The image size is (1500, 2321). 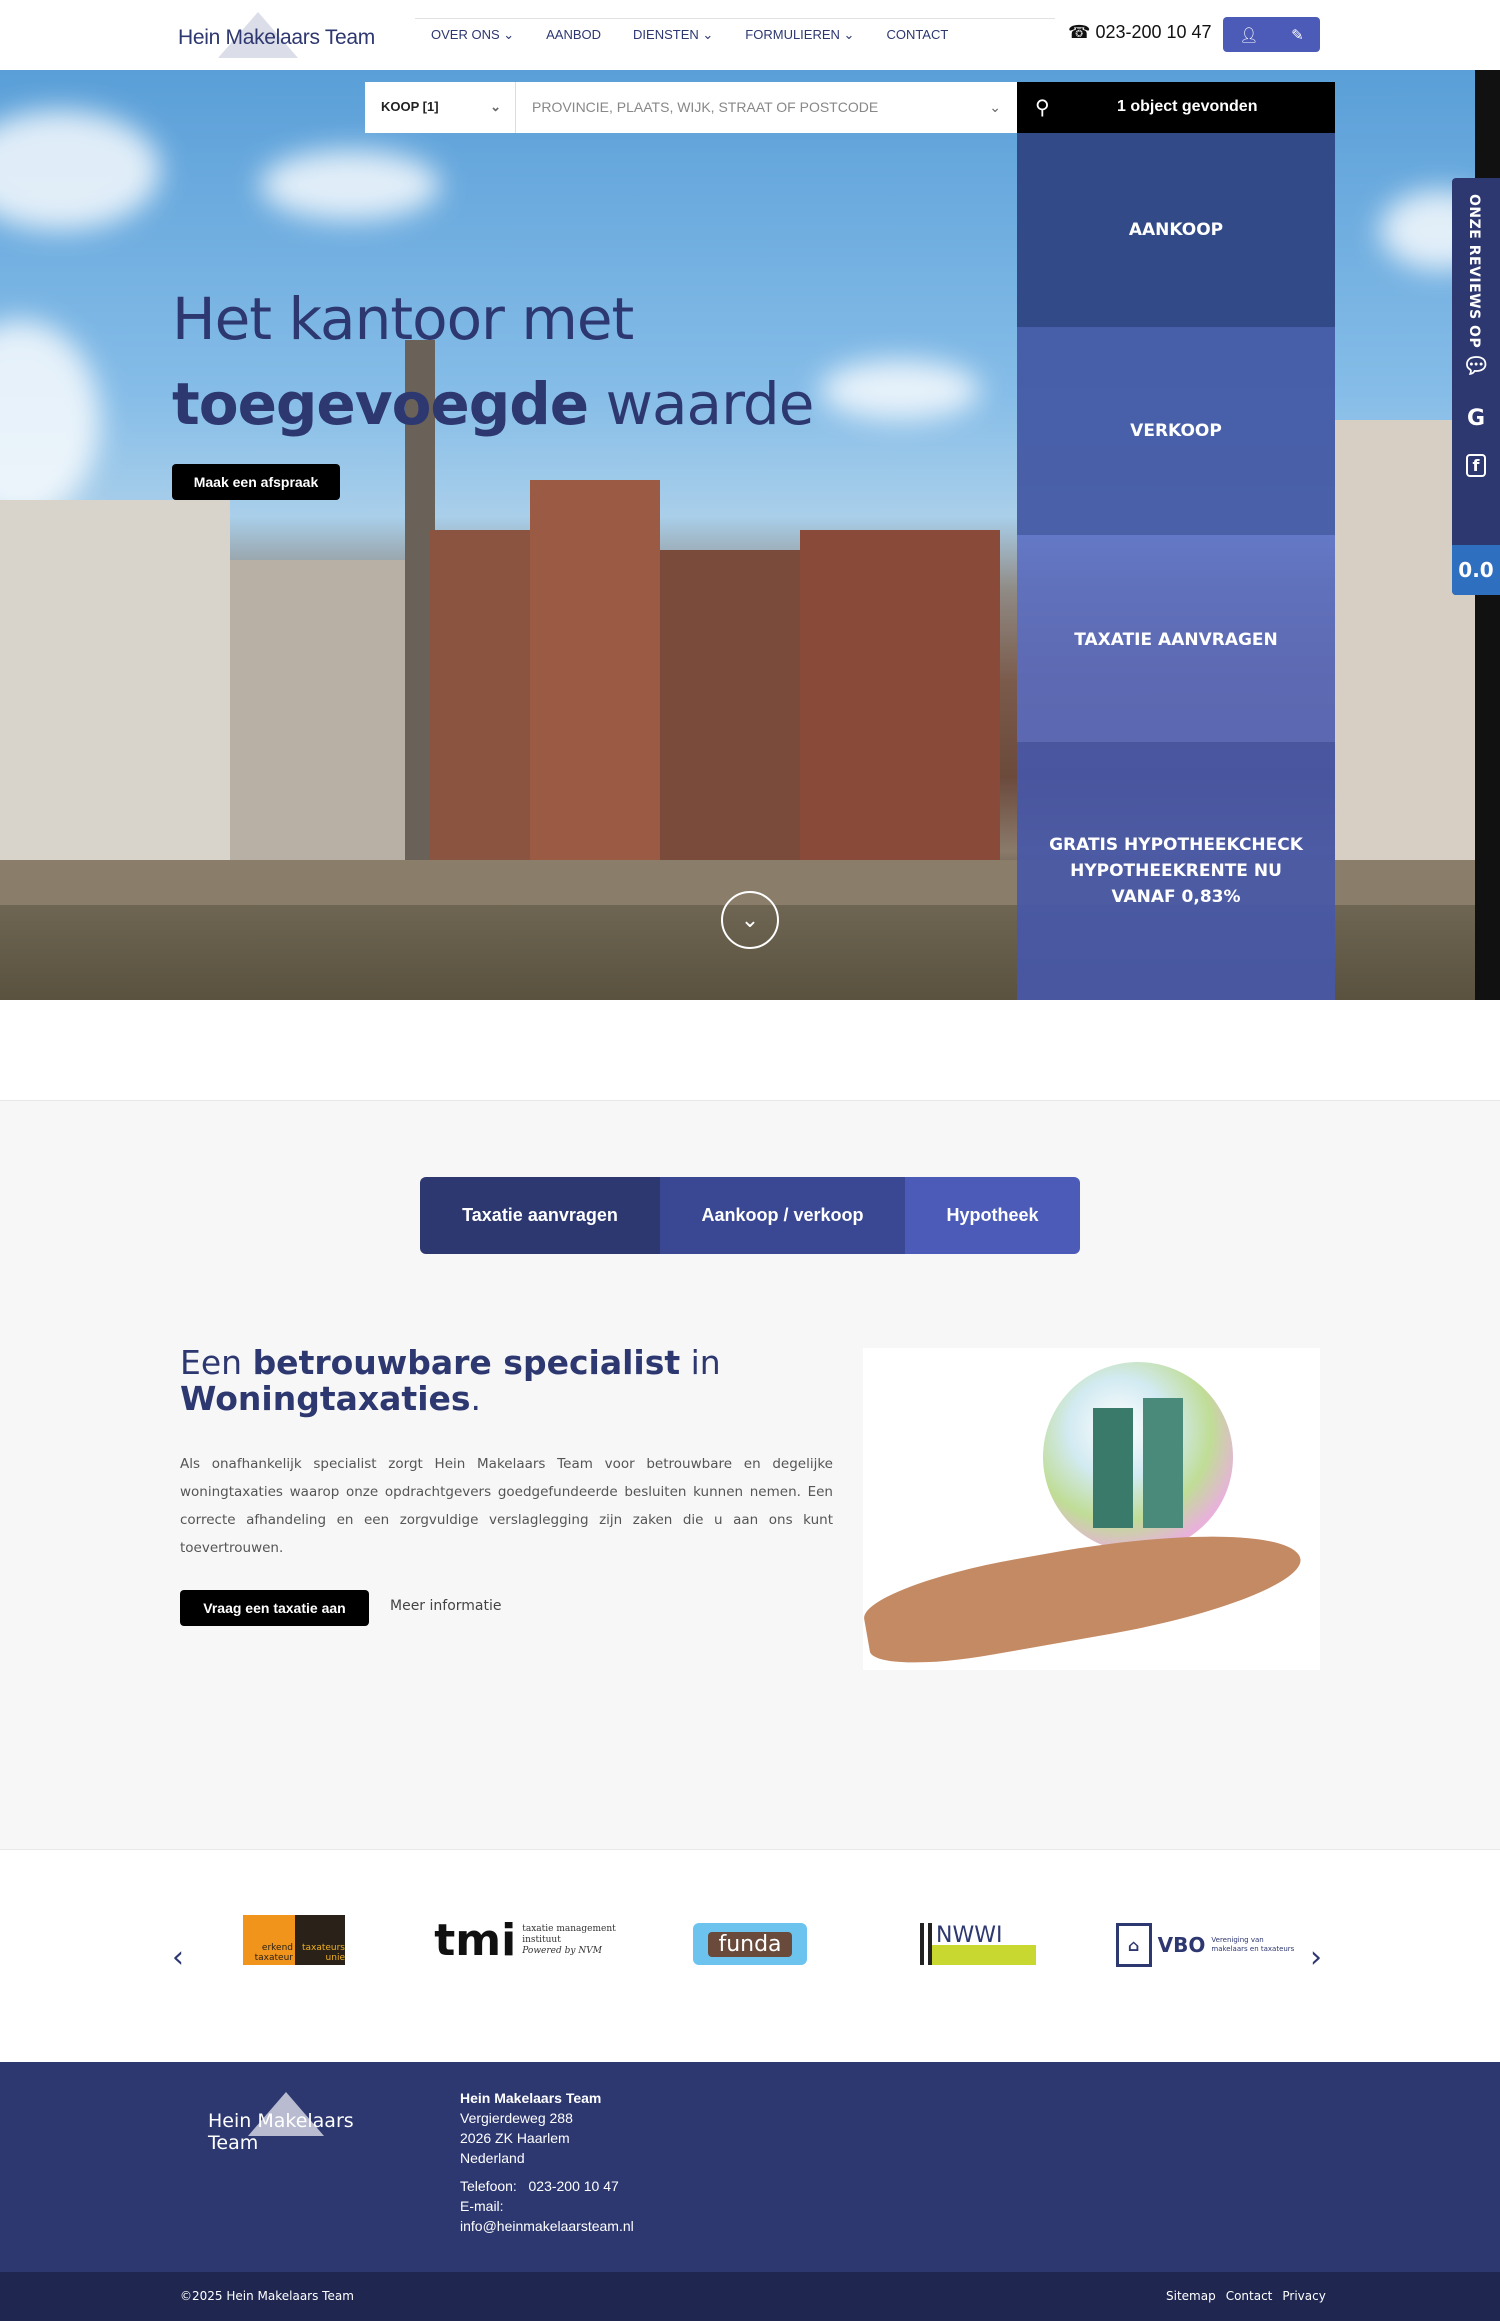 I want to click on review-score: 0.0, so click(x=1476, y=570).